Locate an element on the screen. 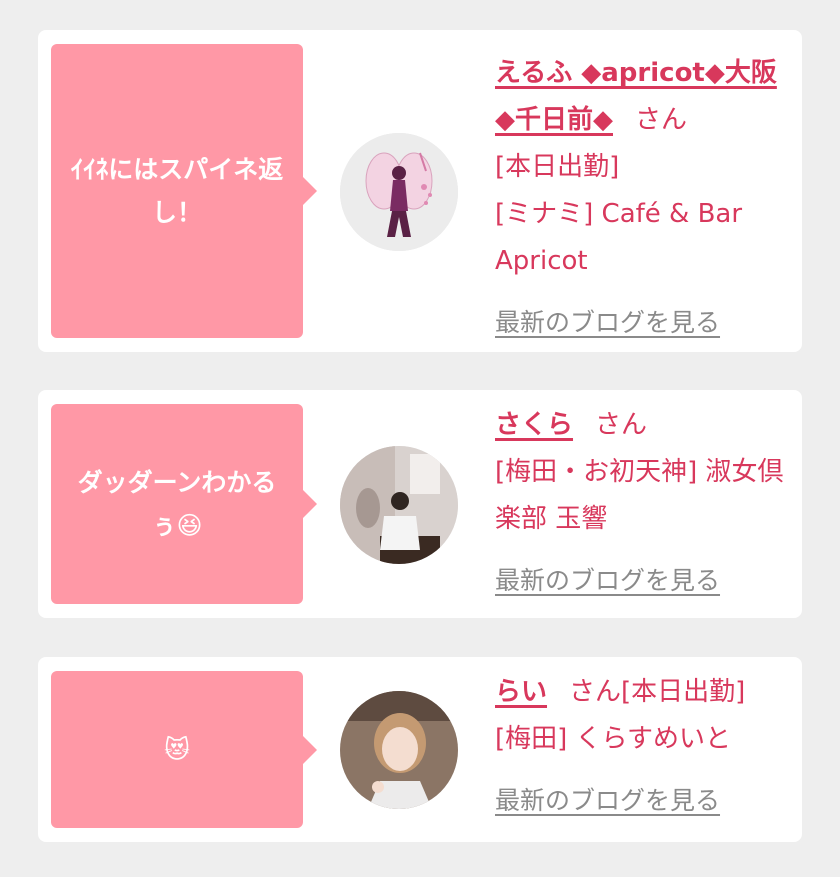 The height and width of the screenshot is (877, 840). user-name-link: らい is located at coordinates (521, 692).